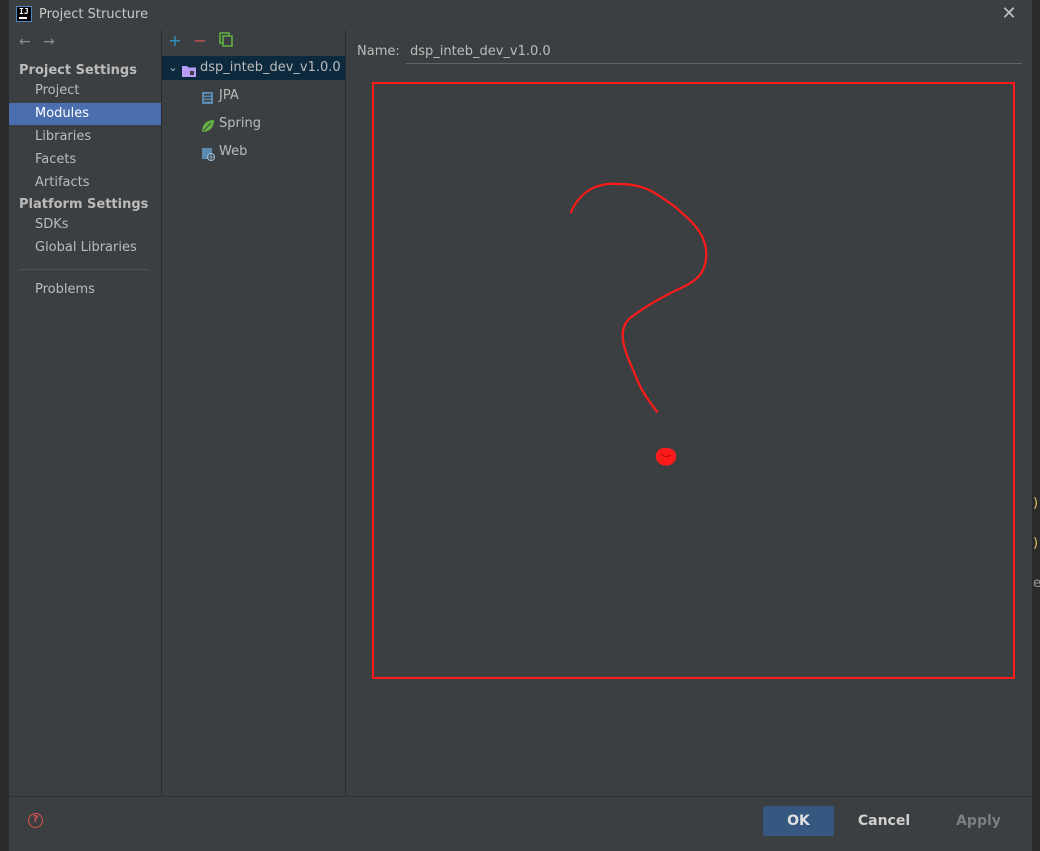  What do you see at coordinates (35, 820) in the screenshot?
I see `help-question-icon: ?` at bounding box center [35, 820].